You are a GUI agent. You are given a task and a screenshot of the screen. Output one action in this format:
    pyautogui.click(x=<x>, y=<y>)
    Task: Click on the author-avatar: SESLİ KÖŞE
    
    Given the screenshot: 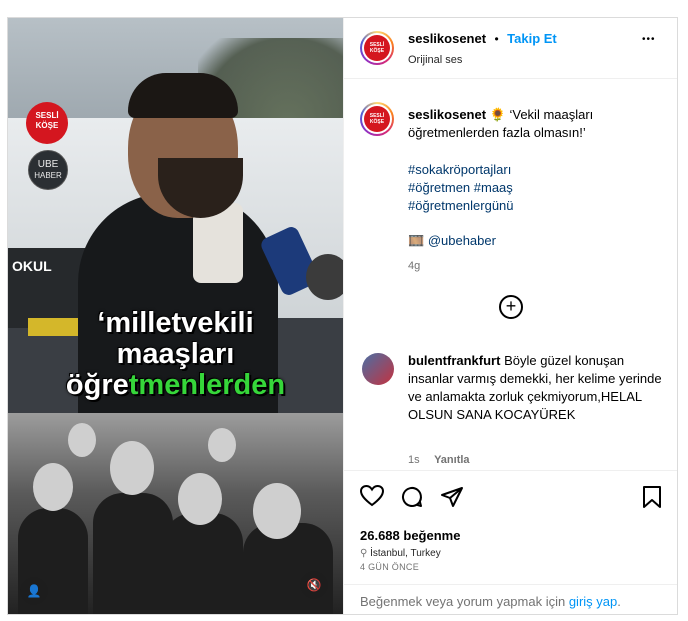 What is the action you would take?
    pyautogui.click(x=377, y=48)
    